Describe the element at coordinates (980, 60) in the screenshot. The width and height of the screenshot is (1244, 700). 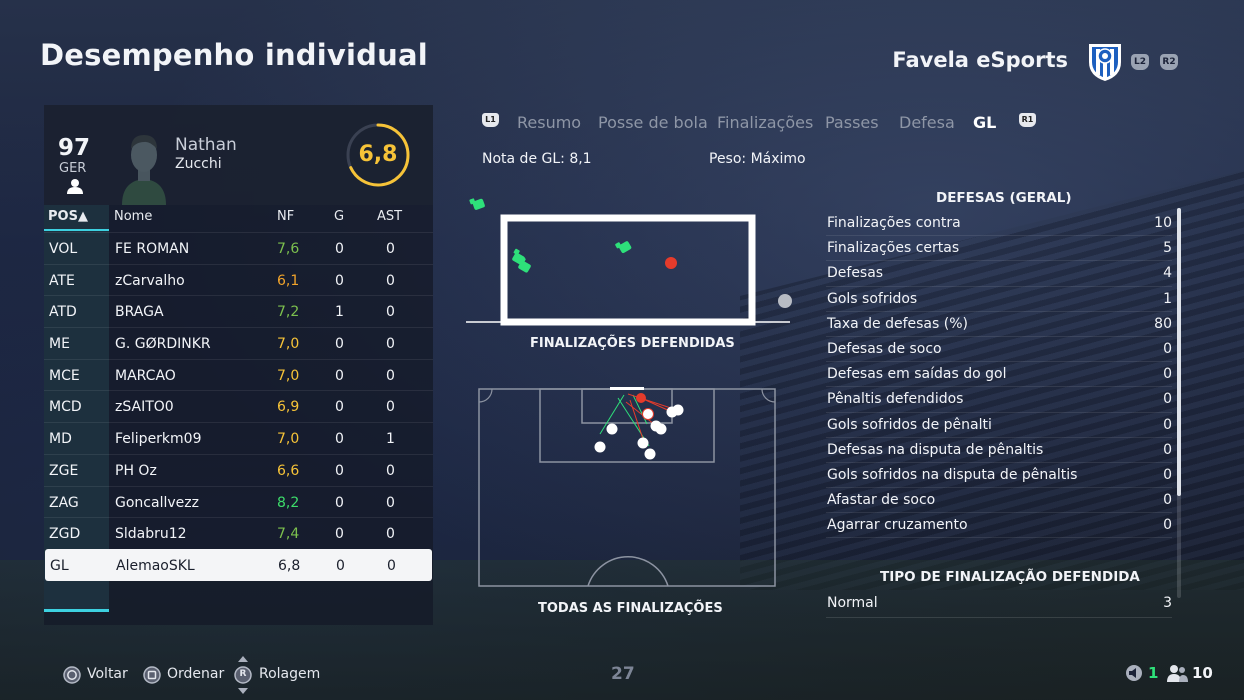
I see `team-name: Favela eSports` at that location.